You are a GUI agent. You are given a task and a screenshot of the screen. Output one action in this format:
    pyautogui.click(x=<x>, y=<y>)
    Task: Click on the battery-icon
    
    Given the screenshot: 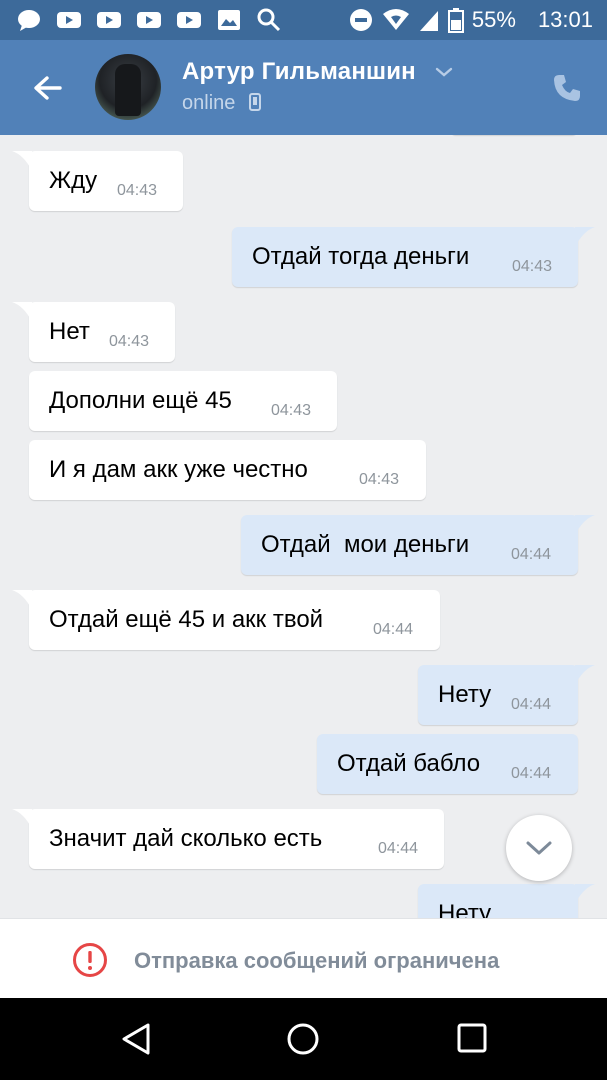 What is the action you would take?
    pyautogui.click(x=455, y=20)
    